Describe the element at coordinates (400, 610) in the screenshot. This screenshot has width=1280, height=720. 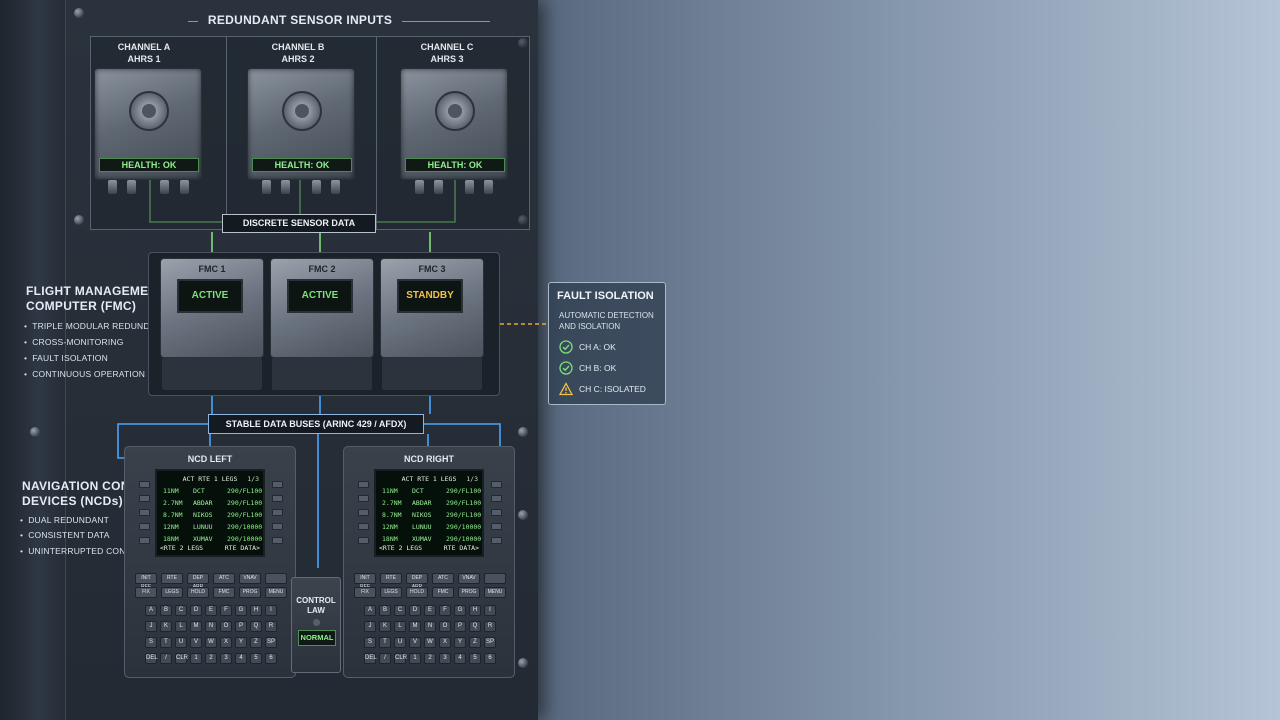
I see `alpha-key: C` at that location.